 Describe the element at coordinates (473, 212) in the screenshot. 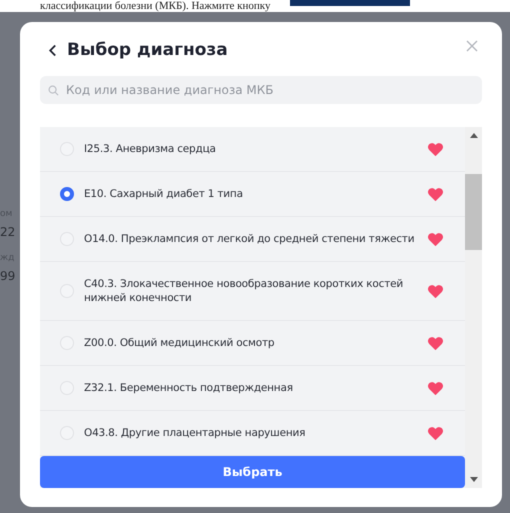

I see `scroll-thumb` at that location.